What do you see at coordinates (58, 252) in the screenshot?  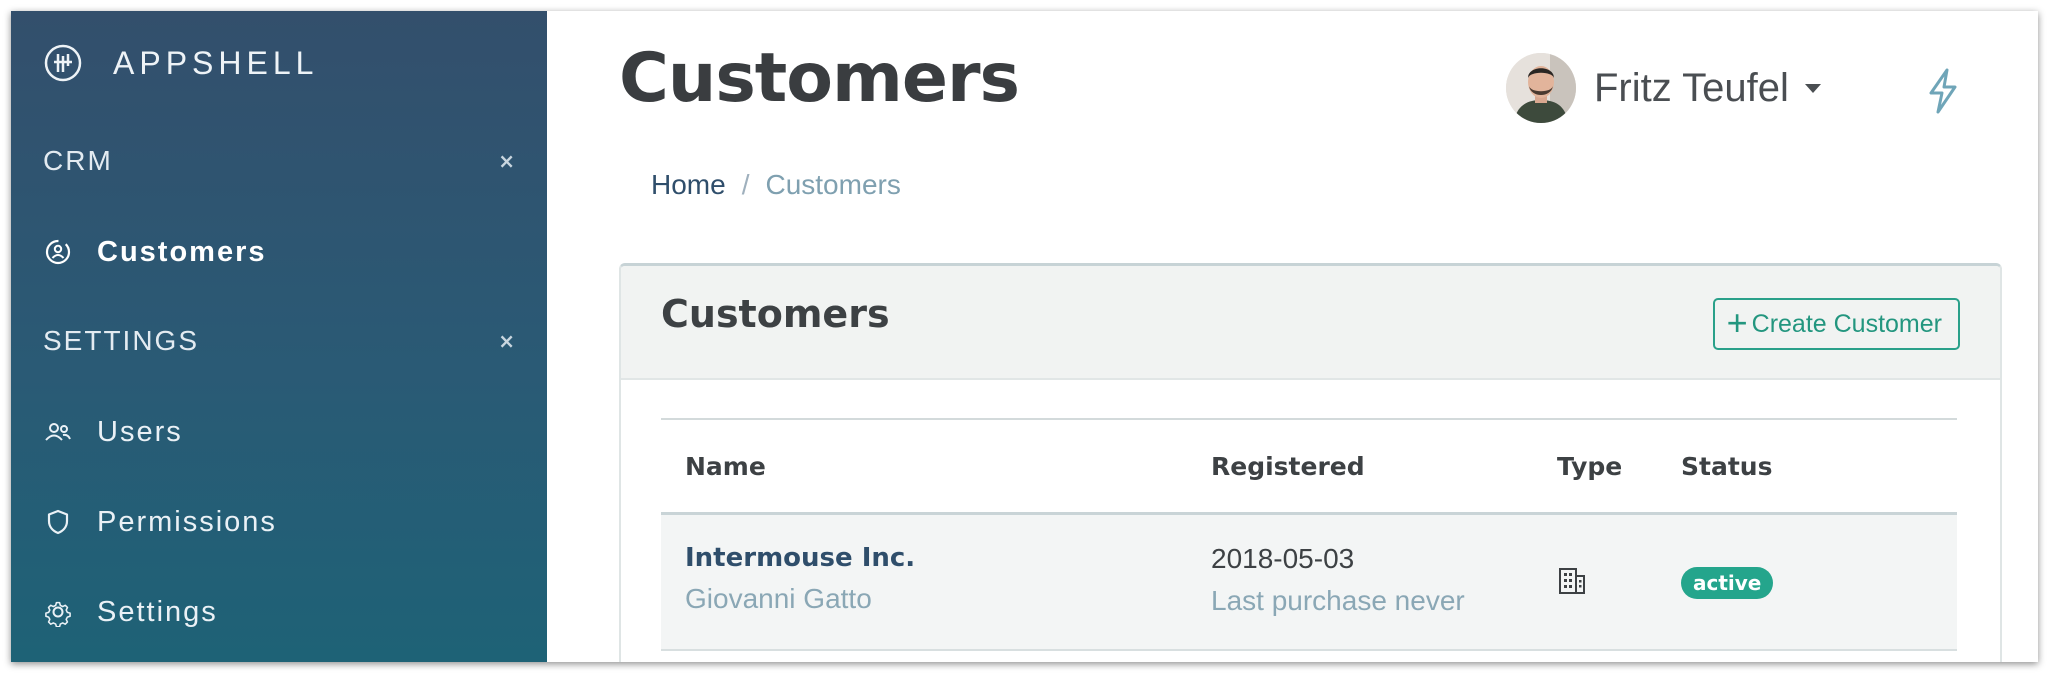 I see `customers-icon` at bounding box center [58, 252].